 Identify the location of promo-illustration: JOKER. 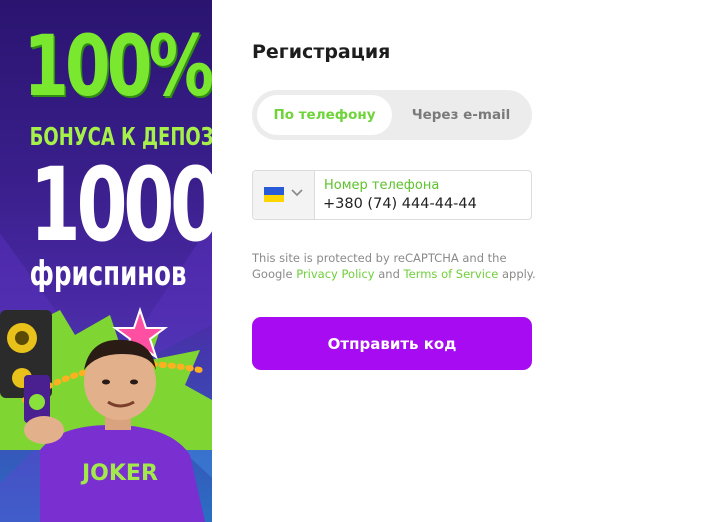
(106, 414).